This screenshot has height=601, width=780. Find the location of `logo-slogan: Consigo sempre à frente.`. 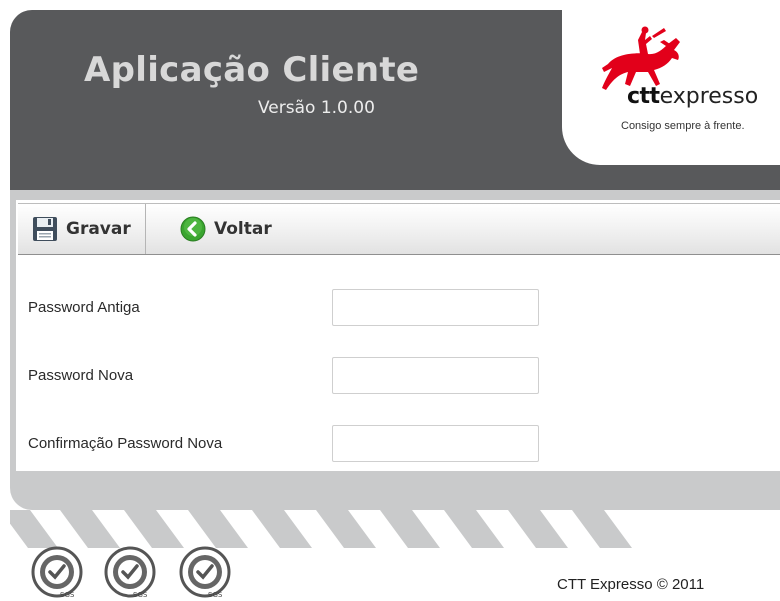

logo-slogan: Consigo sempre à frente. is located at coordinates (683, 126).